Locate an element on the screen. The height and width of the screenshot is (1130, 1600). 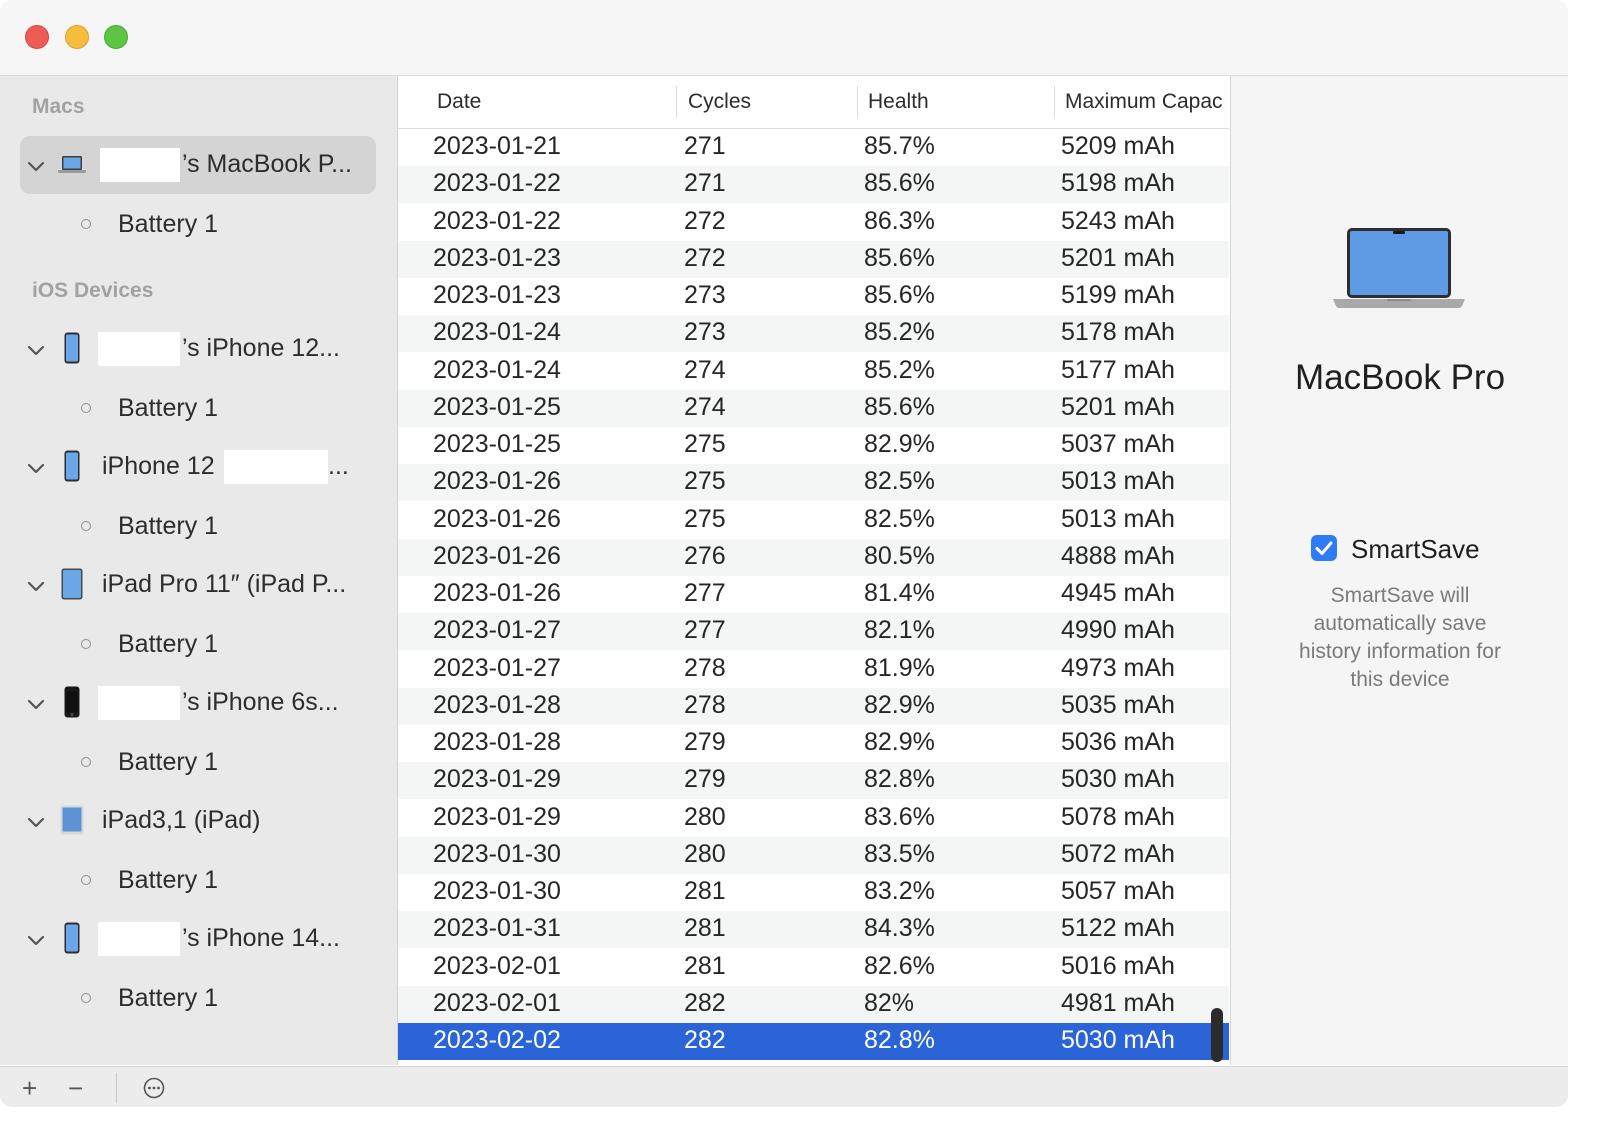
table-row: 2023-01-26 277 81.4% 4945 mAh is located at coordinates (813, 594).